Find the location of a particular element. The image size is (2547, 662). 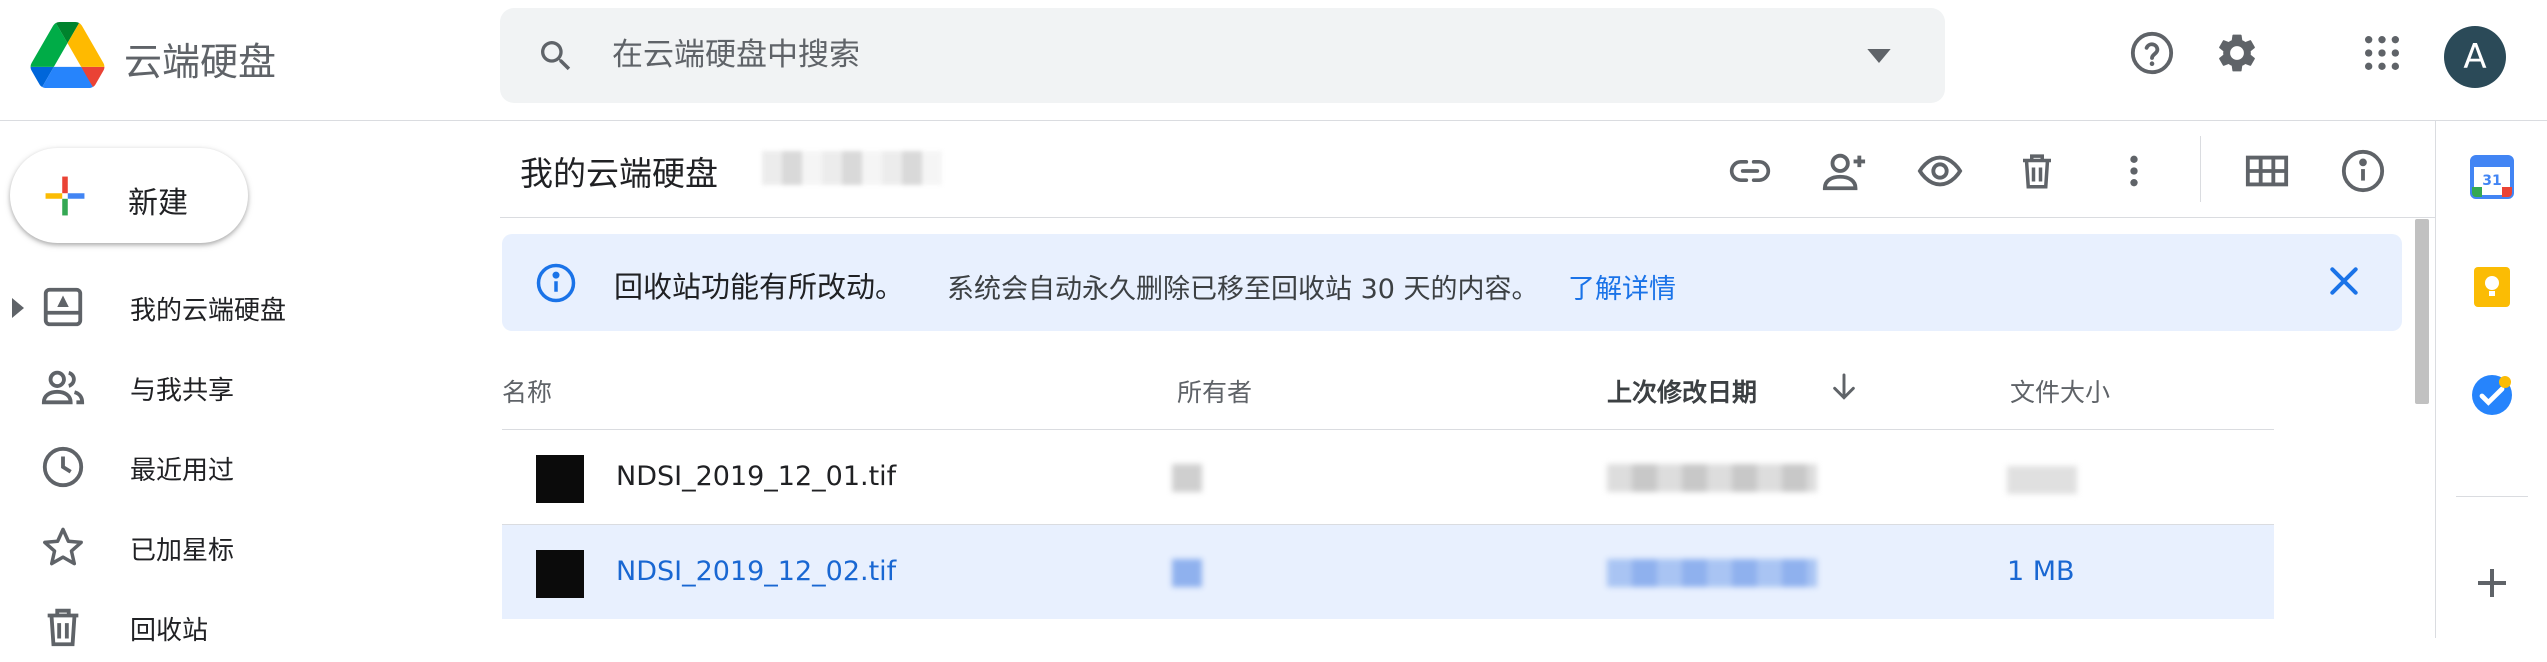

new-button-label: 新建 is located at coordinates (158, 203).